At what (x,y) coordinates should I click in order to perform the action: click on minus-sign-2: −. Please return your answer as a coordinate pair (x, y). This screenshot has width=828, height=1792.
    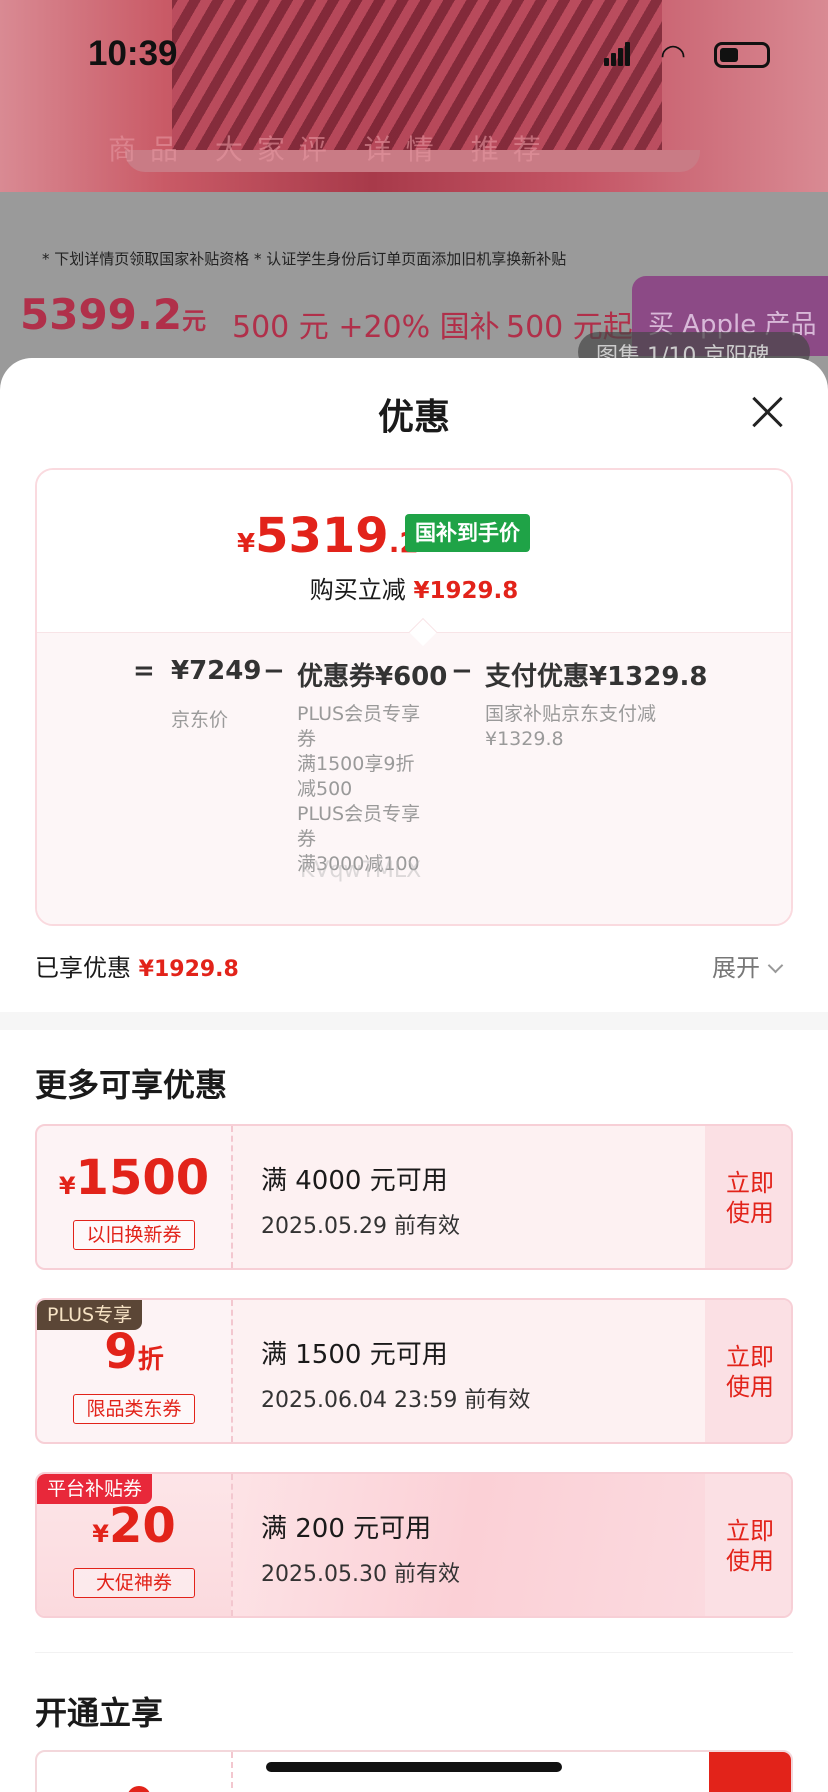
    Looking at the image, I should click on (462, 671).